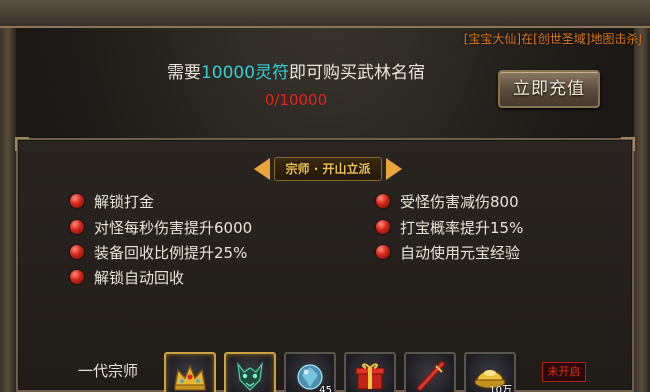  I want to click on progress-counter: 0/10000, so click(296, 100).